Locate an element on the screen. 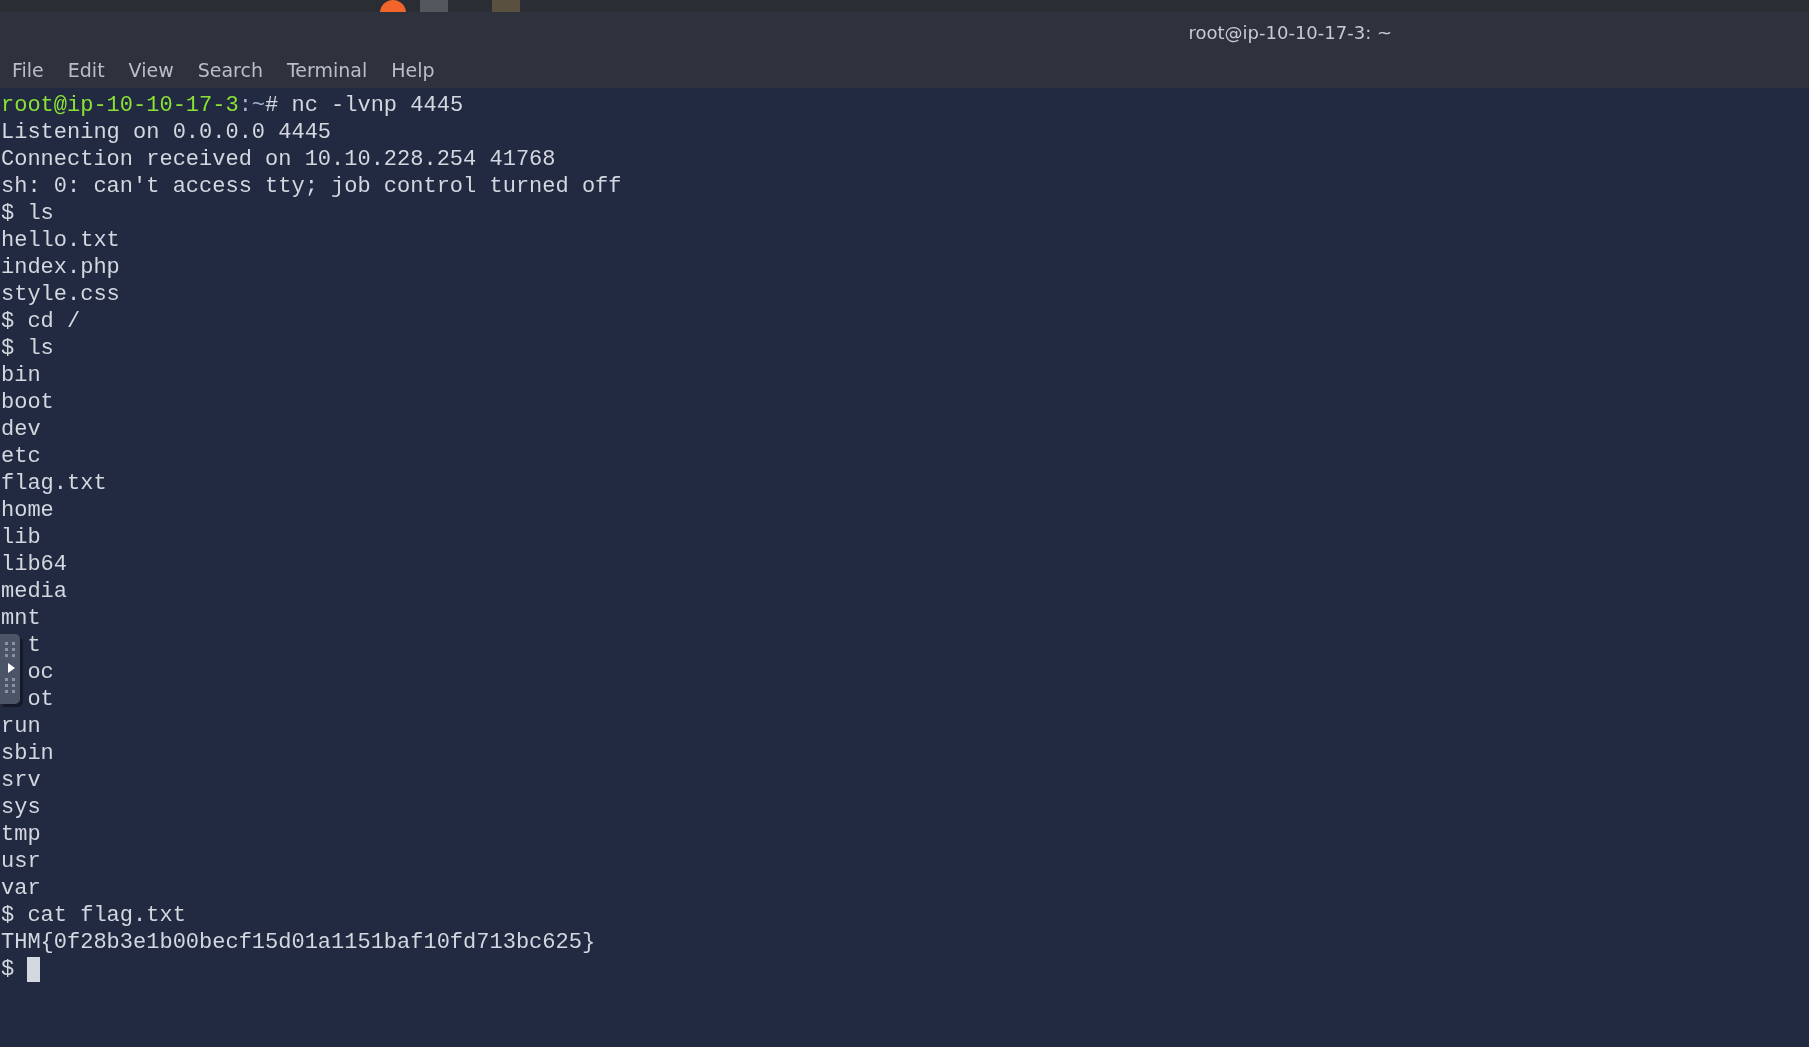 The image size is (1809, 1047). terminal-line: media is located at coordinates (34, 591).